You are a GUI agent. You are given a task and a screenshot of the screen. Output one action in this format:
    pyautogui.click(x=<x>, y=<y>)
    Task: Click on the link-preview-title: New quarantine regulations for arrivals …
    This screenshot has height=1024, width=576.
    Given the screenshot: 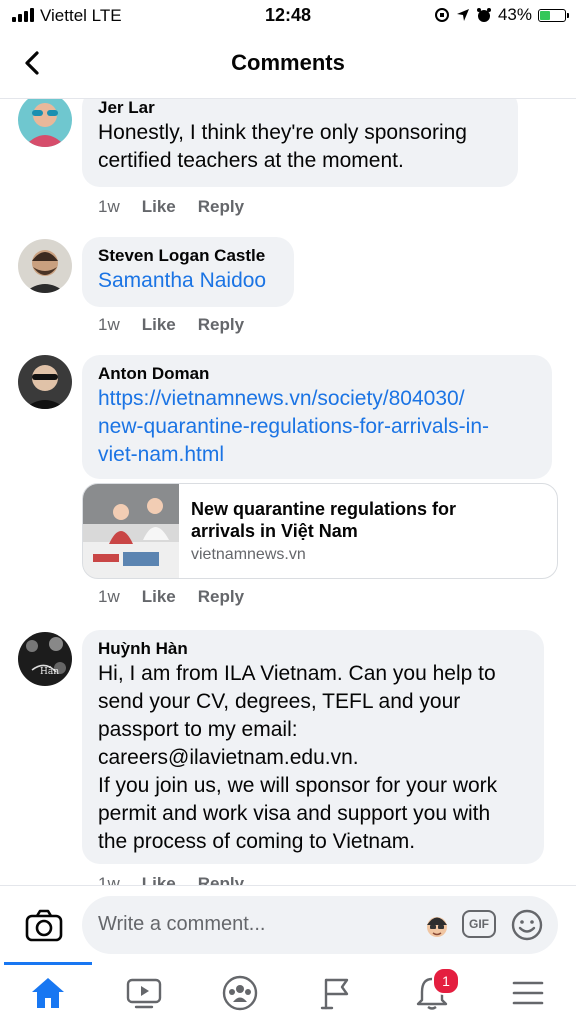 What is the action you would take?
    pyautogui.click(x=324, y=520)
    